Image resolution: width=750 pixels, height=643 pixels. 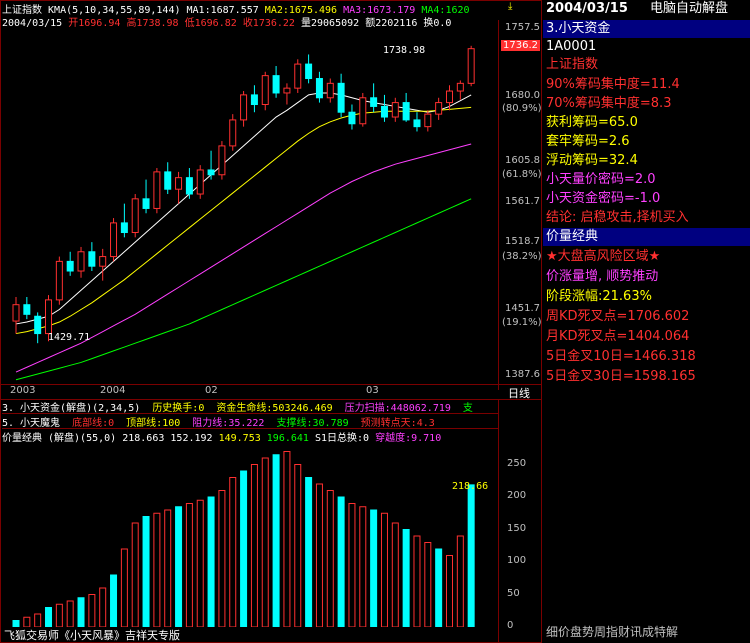 I want to click on price-pct: (19.1%), so click(x=522, y=322).